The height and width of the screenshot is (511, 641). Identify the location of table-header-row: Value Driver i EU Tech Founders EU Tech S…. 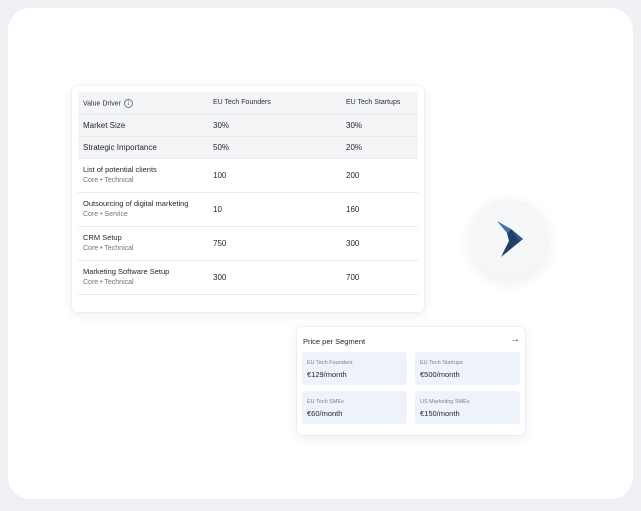
(248, 103).